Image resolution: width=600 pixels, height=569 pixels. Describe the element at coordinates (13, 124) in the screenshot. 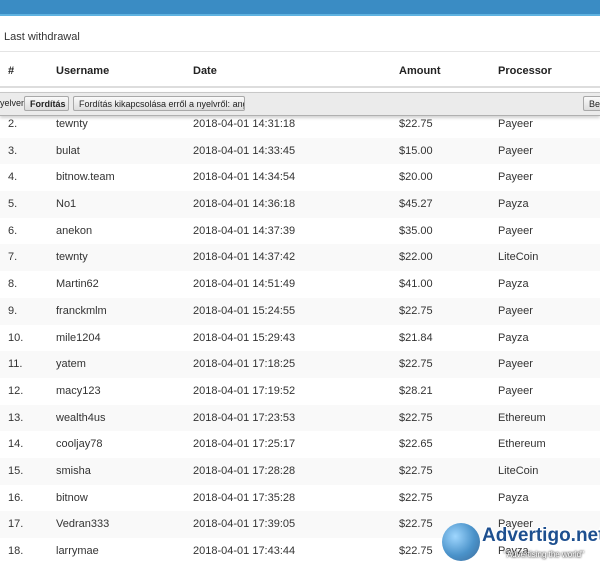

I see `cell-number: 2.` at that location.